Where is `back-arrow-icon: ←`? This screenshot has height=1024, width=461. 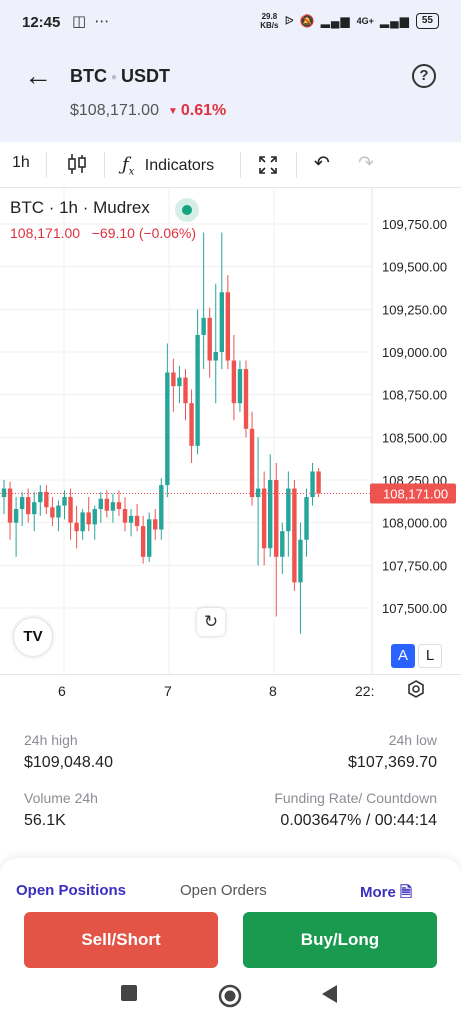
back-arrow-icon: ← is located at coordinates (38, 76).